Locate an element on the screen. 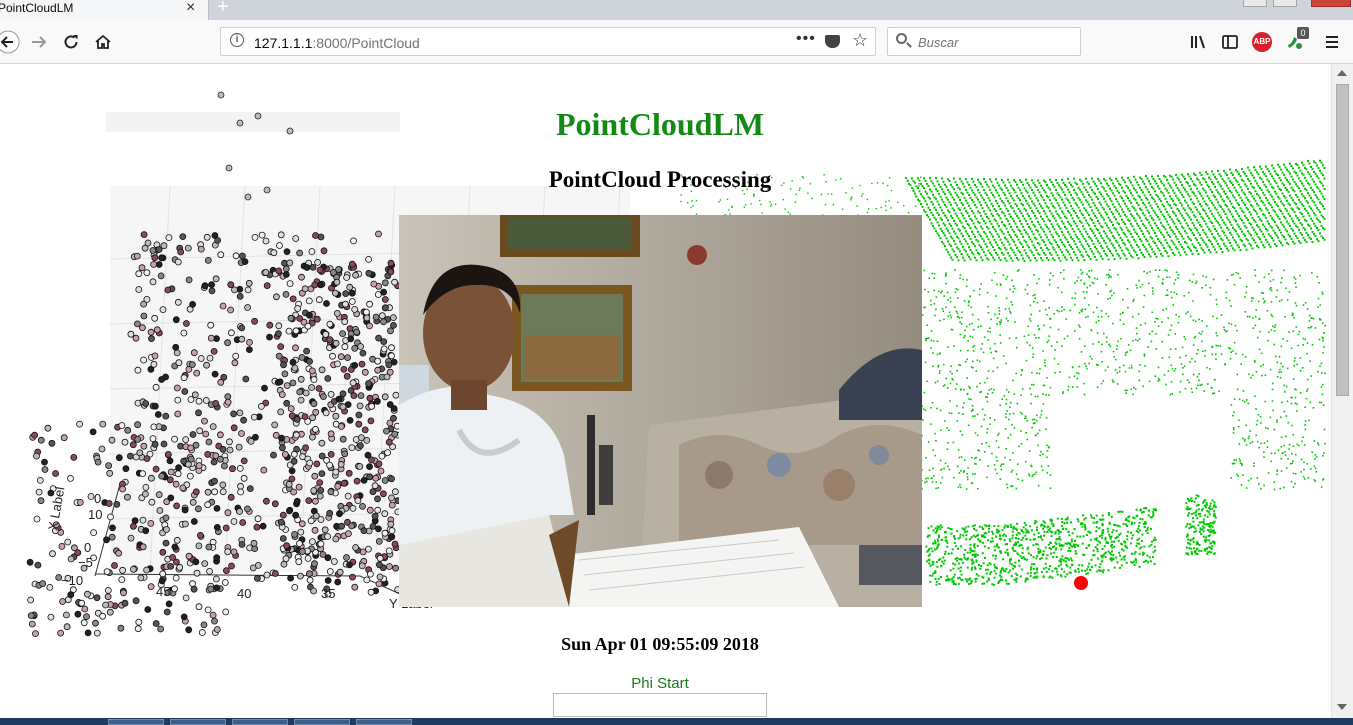 The image size is (1353, 725). z-tick-label: −5 is located at coordinates (85, 562).